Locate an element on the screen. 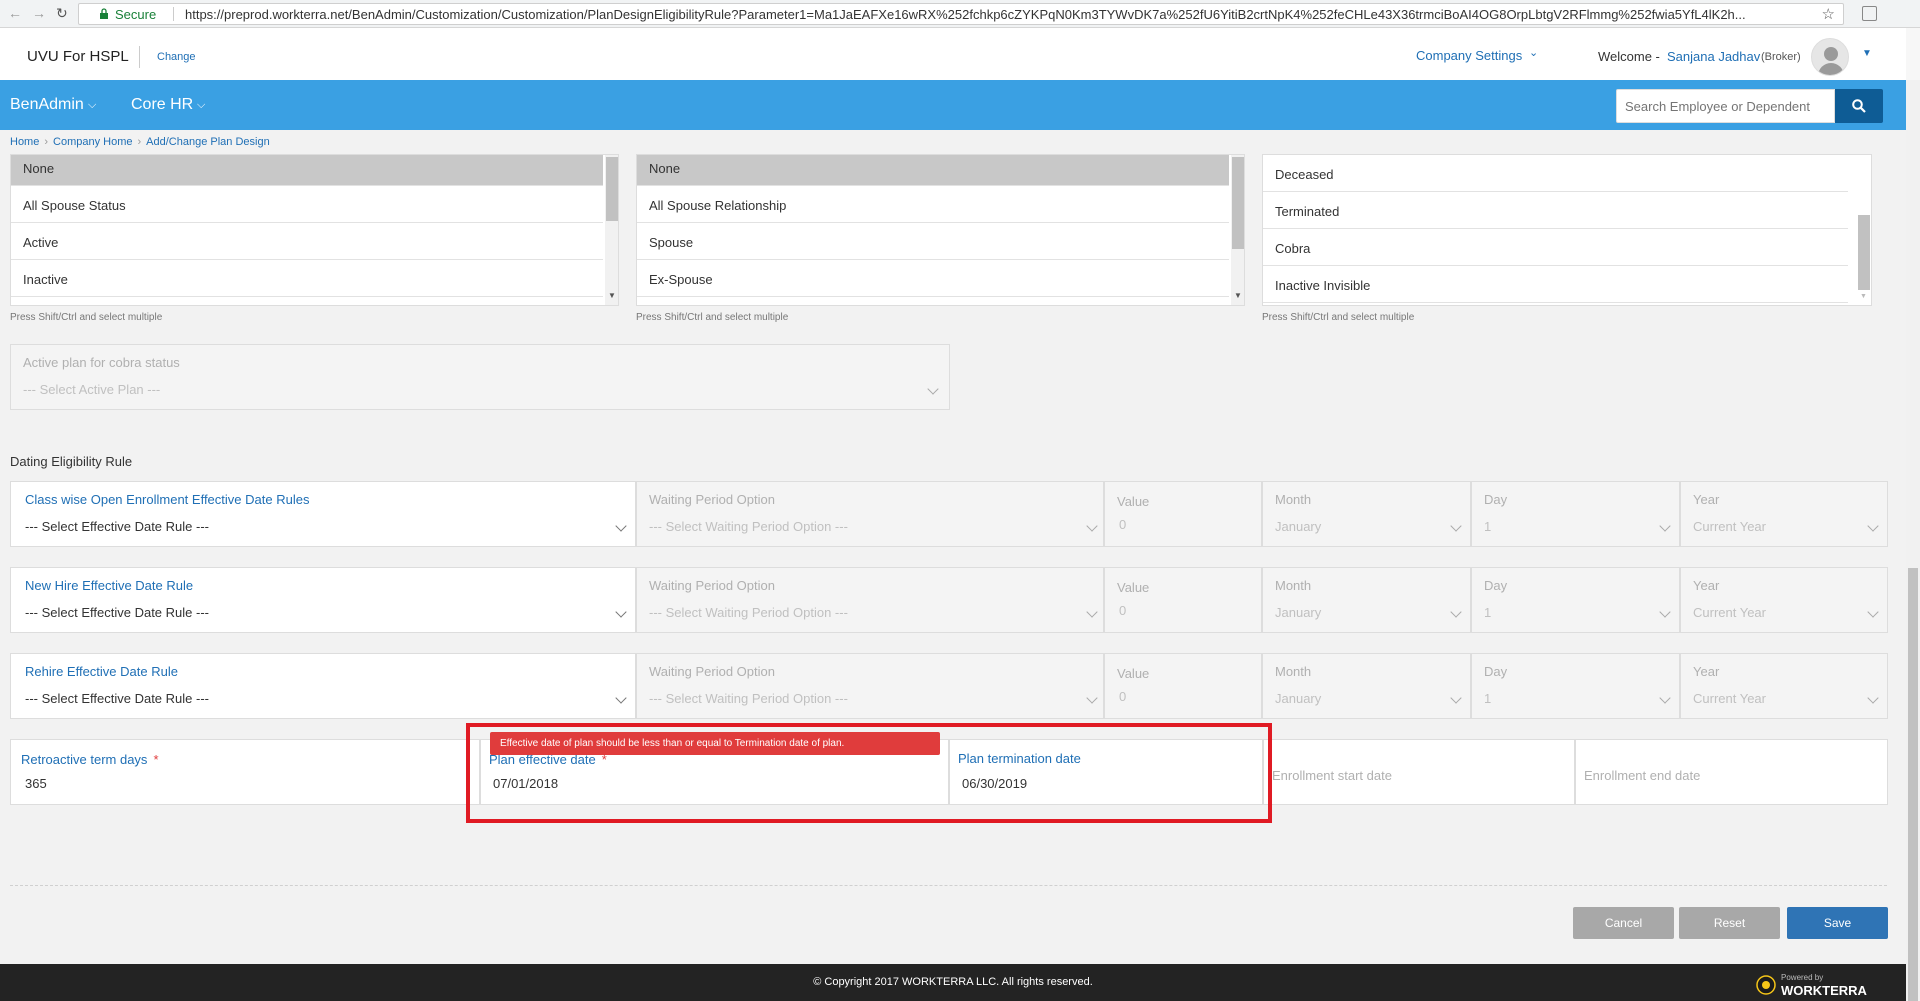  breadcrumb-company-home: Company Home is located at coordinates (92, 142).